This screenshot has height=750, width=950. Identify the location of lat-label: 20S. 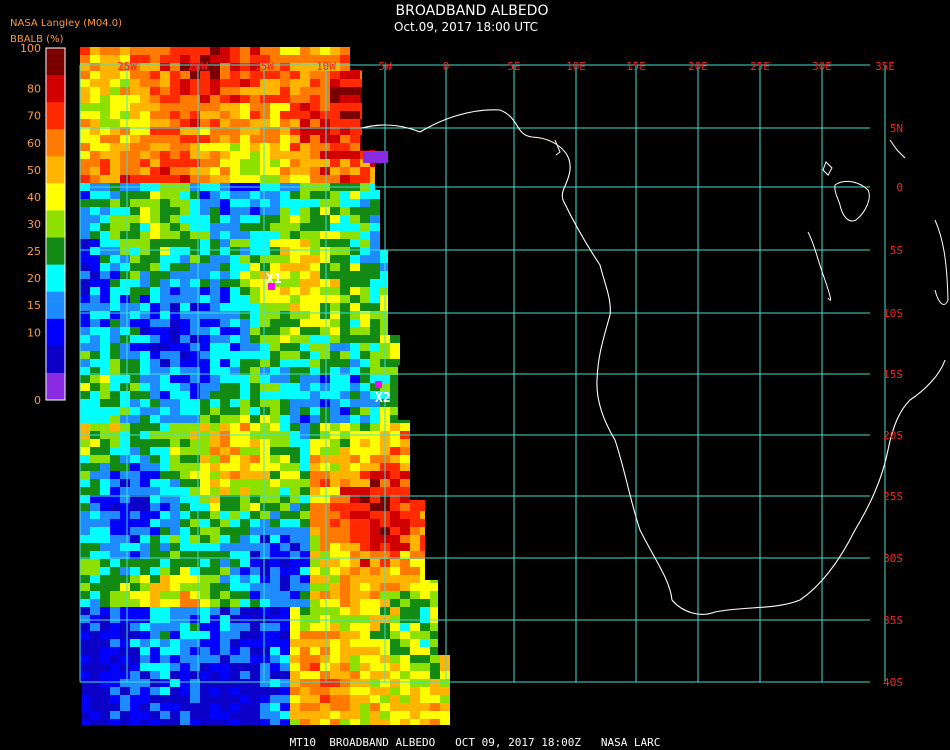
(893, 435).